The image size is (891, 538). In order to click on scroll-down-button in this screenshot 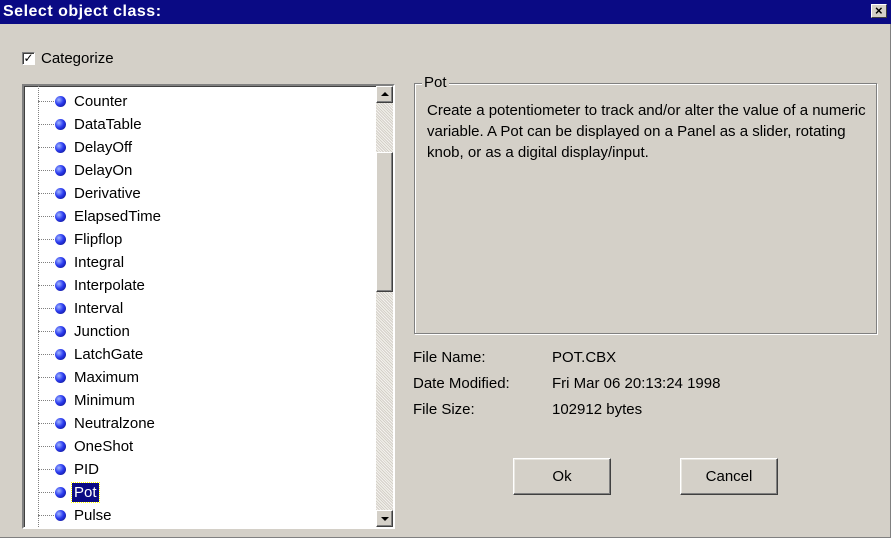, I will do `click(384, 518)`.